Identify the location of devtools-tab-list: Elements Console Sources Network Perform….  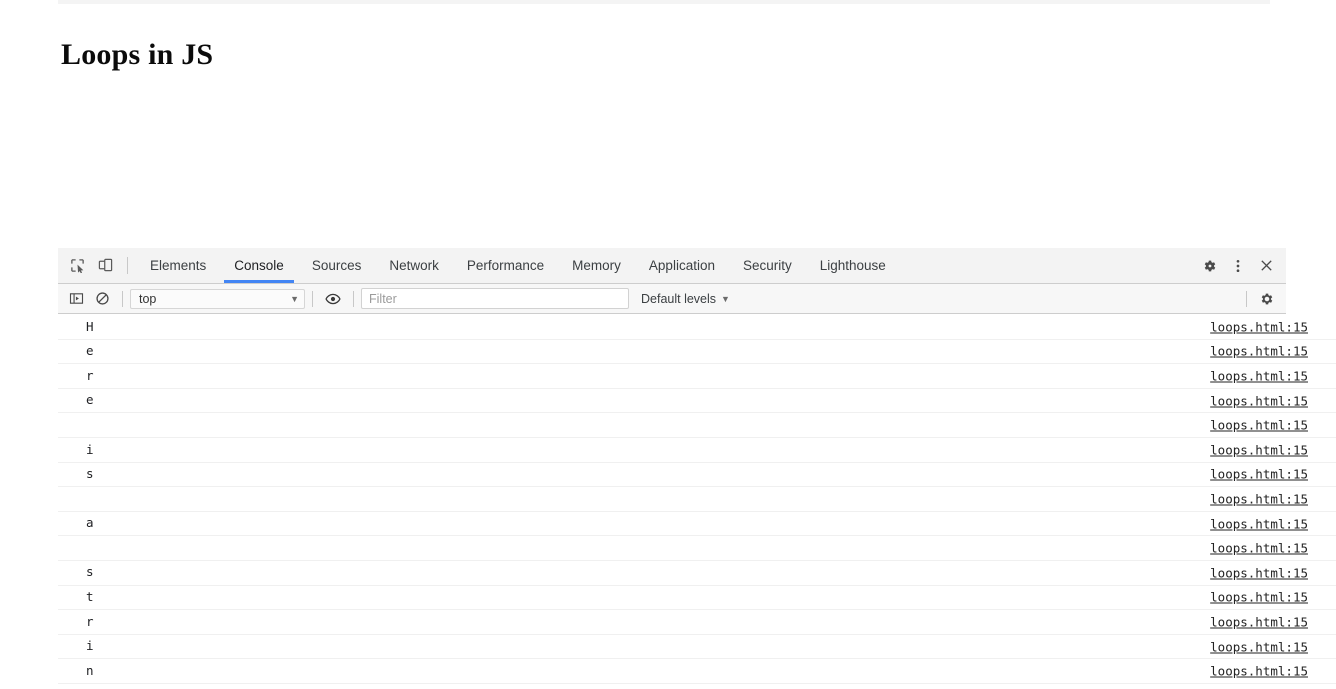
(657, 265).